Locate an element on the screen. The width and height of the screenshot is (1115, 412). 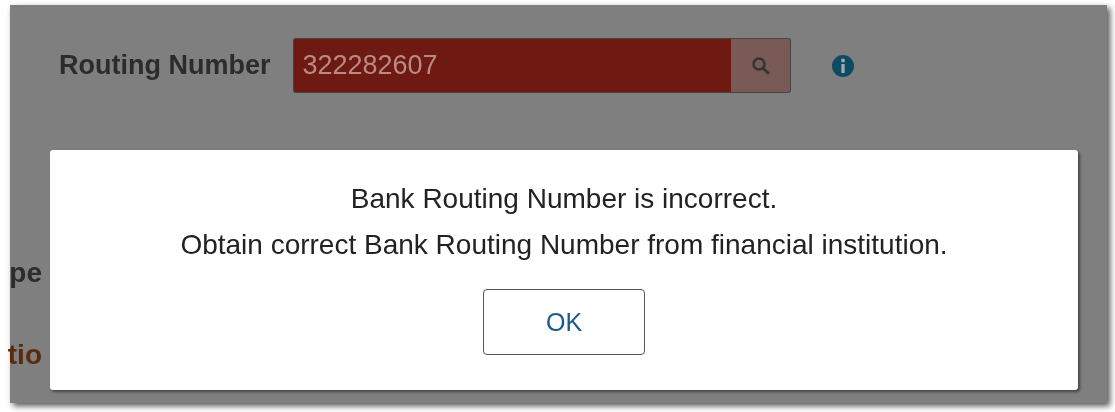
field-label: pe is located at coordinates (25, 273).